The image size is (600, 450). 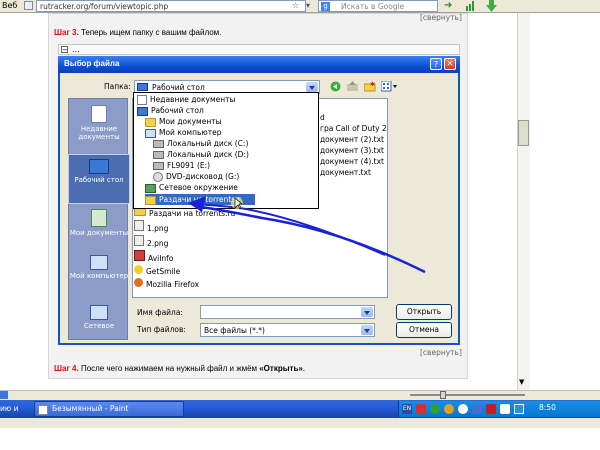 I want to click on cursor-pointer-icon, so click(x=237, y=203).